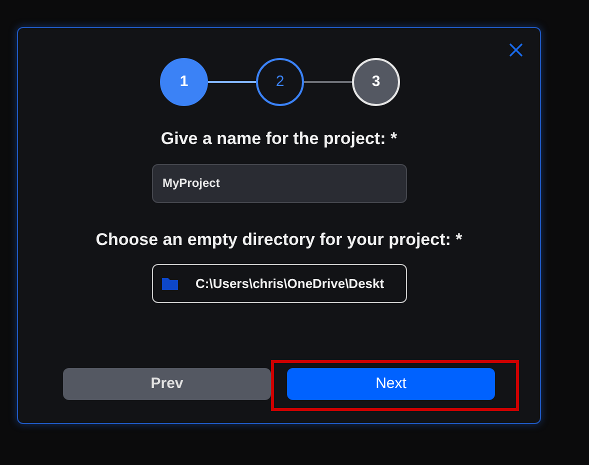 This screenshot has height=465, width=589. What do you see at coordinates (170, 283) in the screenshot?
I see `folder-icon` at bounding box center [170, 283].